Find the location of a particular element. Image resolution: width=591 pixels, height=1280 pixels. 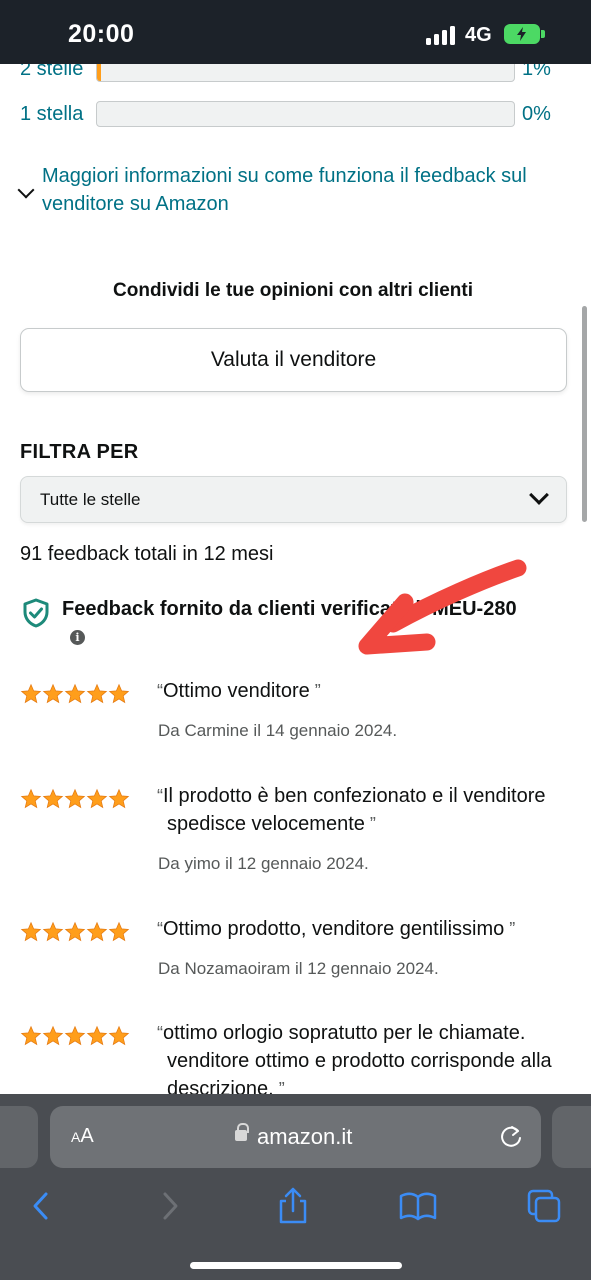

info-icon: i is located at coordinates (77, 637).